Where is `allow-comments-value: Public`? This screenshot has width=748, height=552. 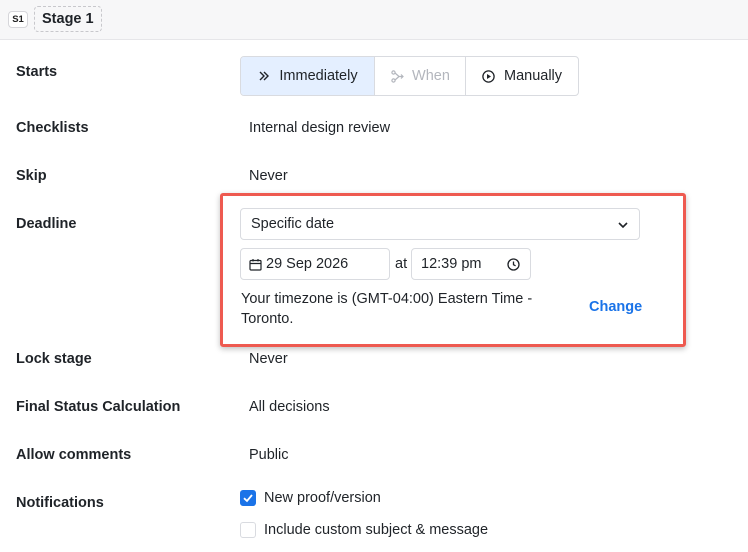 allow-comments-value: Public is located at coordinates (269, 455).